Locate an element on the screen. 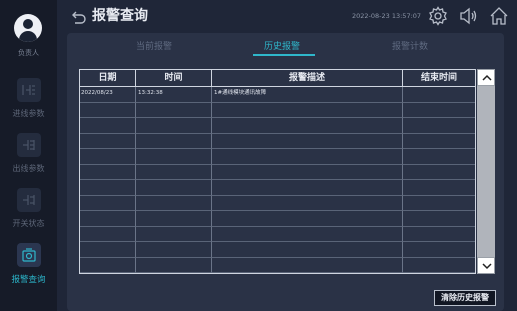  sidebar-item-label: 报警查询 is located at coordinates (28, 280).